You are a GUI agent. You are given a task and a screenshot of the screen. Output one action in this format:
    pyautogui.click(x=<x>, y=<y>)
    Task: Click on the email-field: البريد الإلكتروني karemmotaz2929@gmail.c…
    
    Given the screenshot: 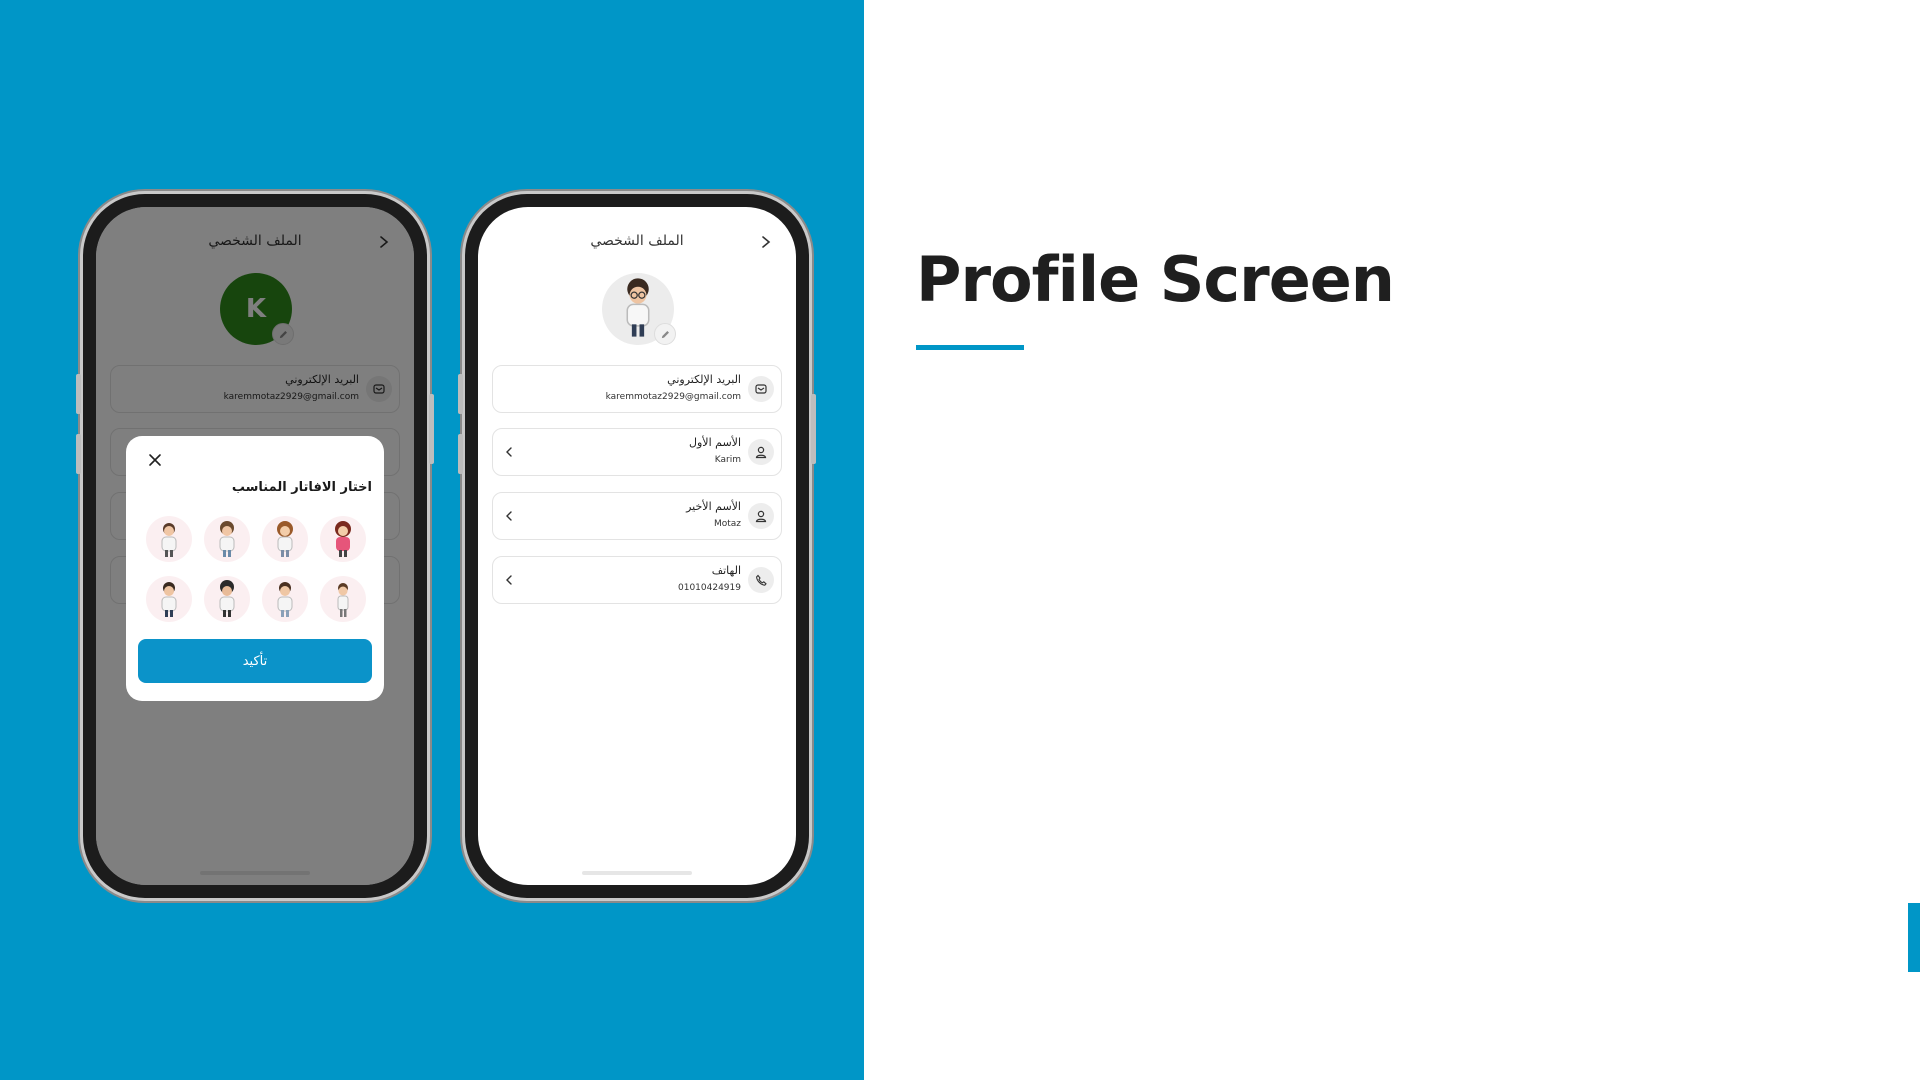 What is the action you would take?
    pyautogui.click(x=637, y=389)
    